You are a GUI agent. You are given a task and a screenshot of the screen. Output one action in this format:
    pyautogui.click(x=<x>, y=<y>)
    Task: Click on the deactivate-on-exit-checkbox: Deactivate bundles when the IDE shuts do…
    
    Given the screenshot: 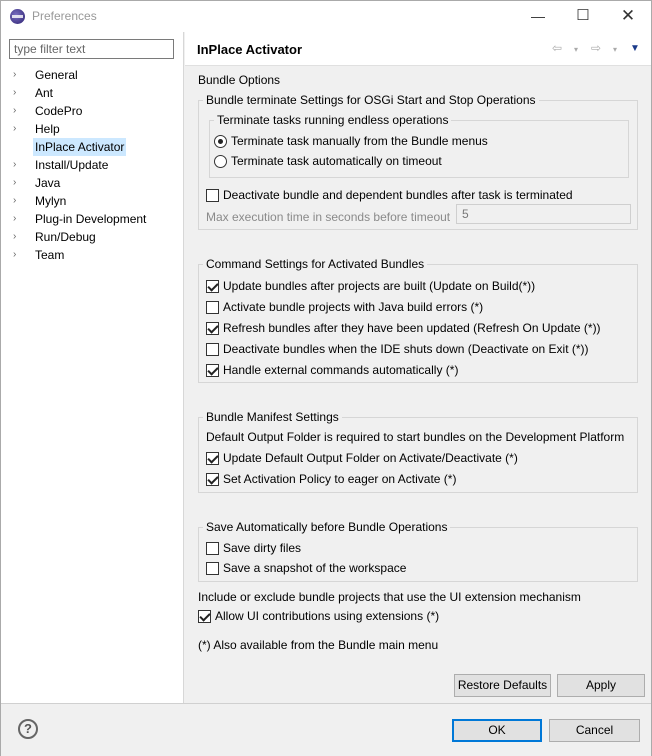 What is the action you would take?
    pyautogui.click(x=397, y=349)
    